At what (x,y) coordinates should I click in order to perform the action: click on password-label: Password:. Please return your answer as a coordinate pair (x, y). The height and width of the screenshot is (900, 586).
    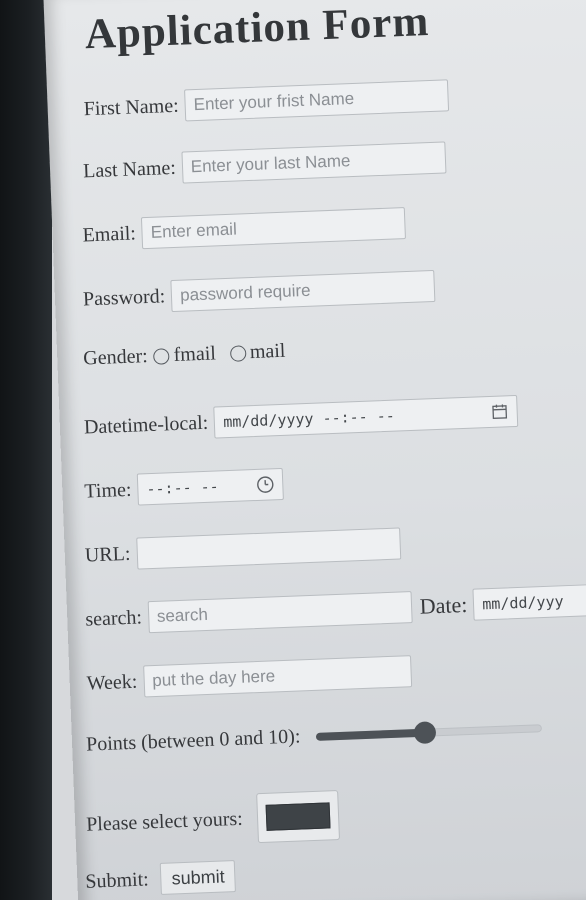
    Looking at the image, I should click on (124, 297).